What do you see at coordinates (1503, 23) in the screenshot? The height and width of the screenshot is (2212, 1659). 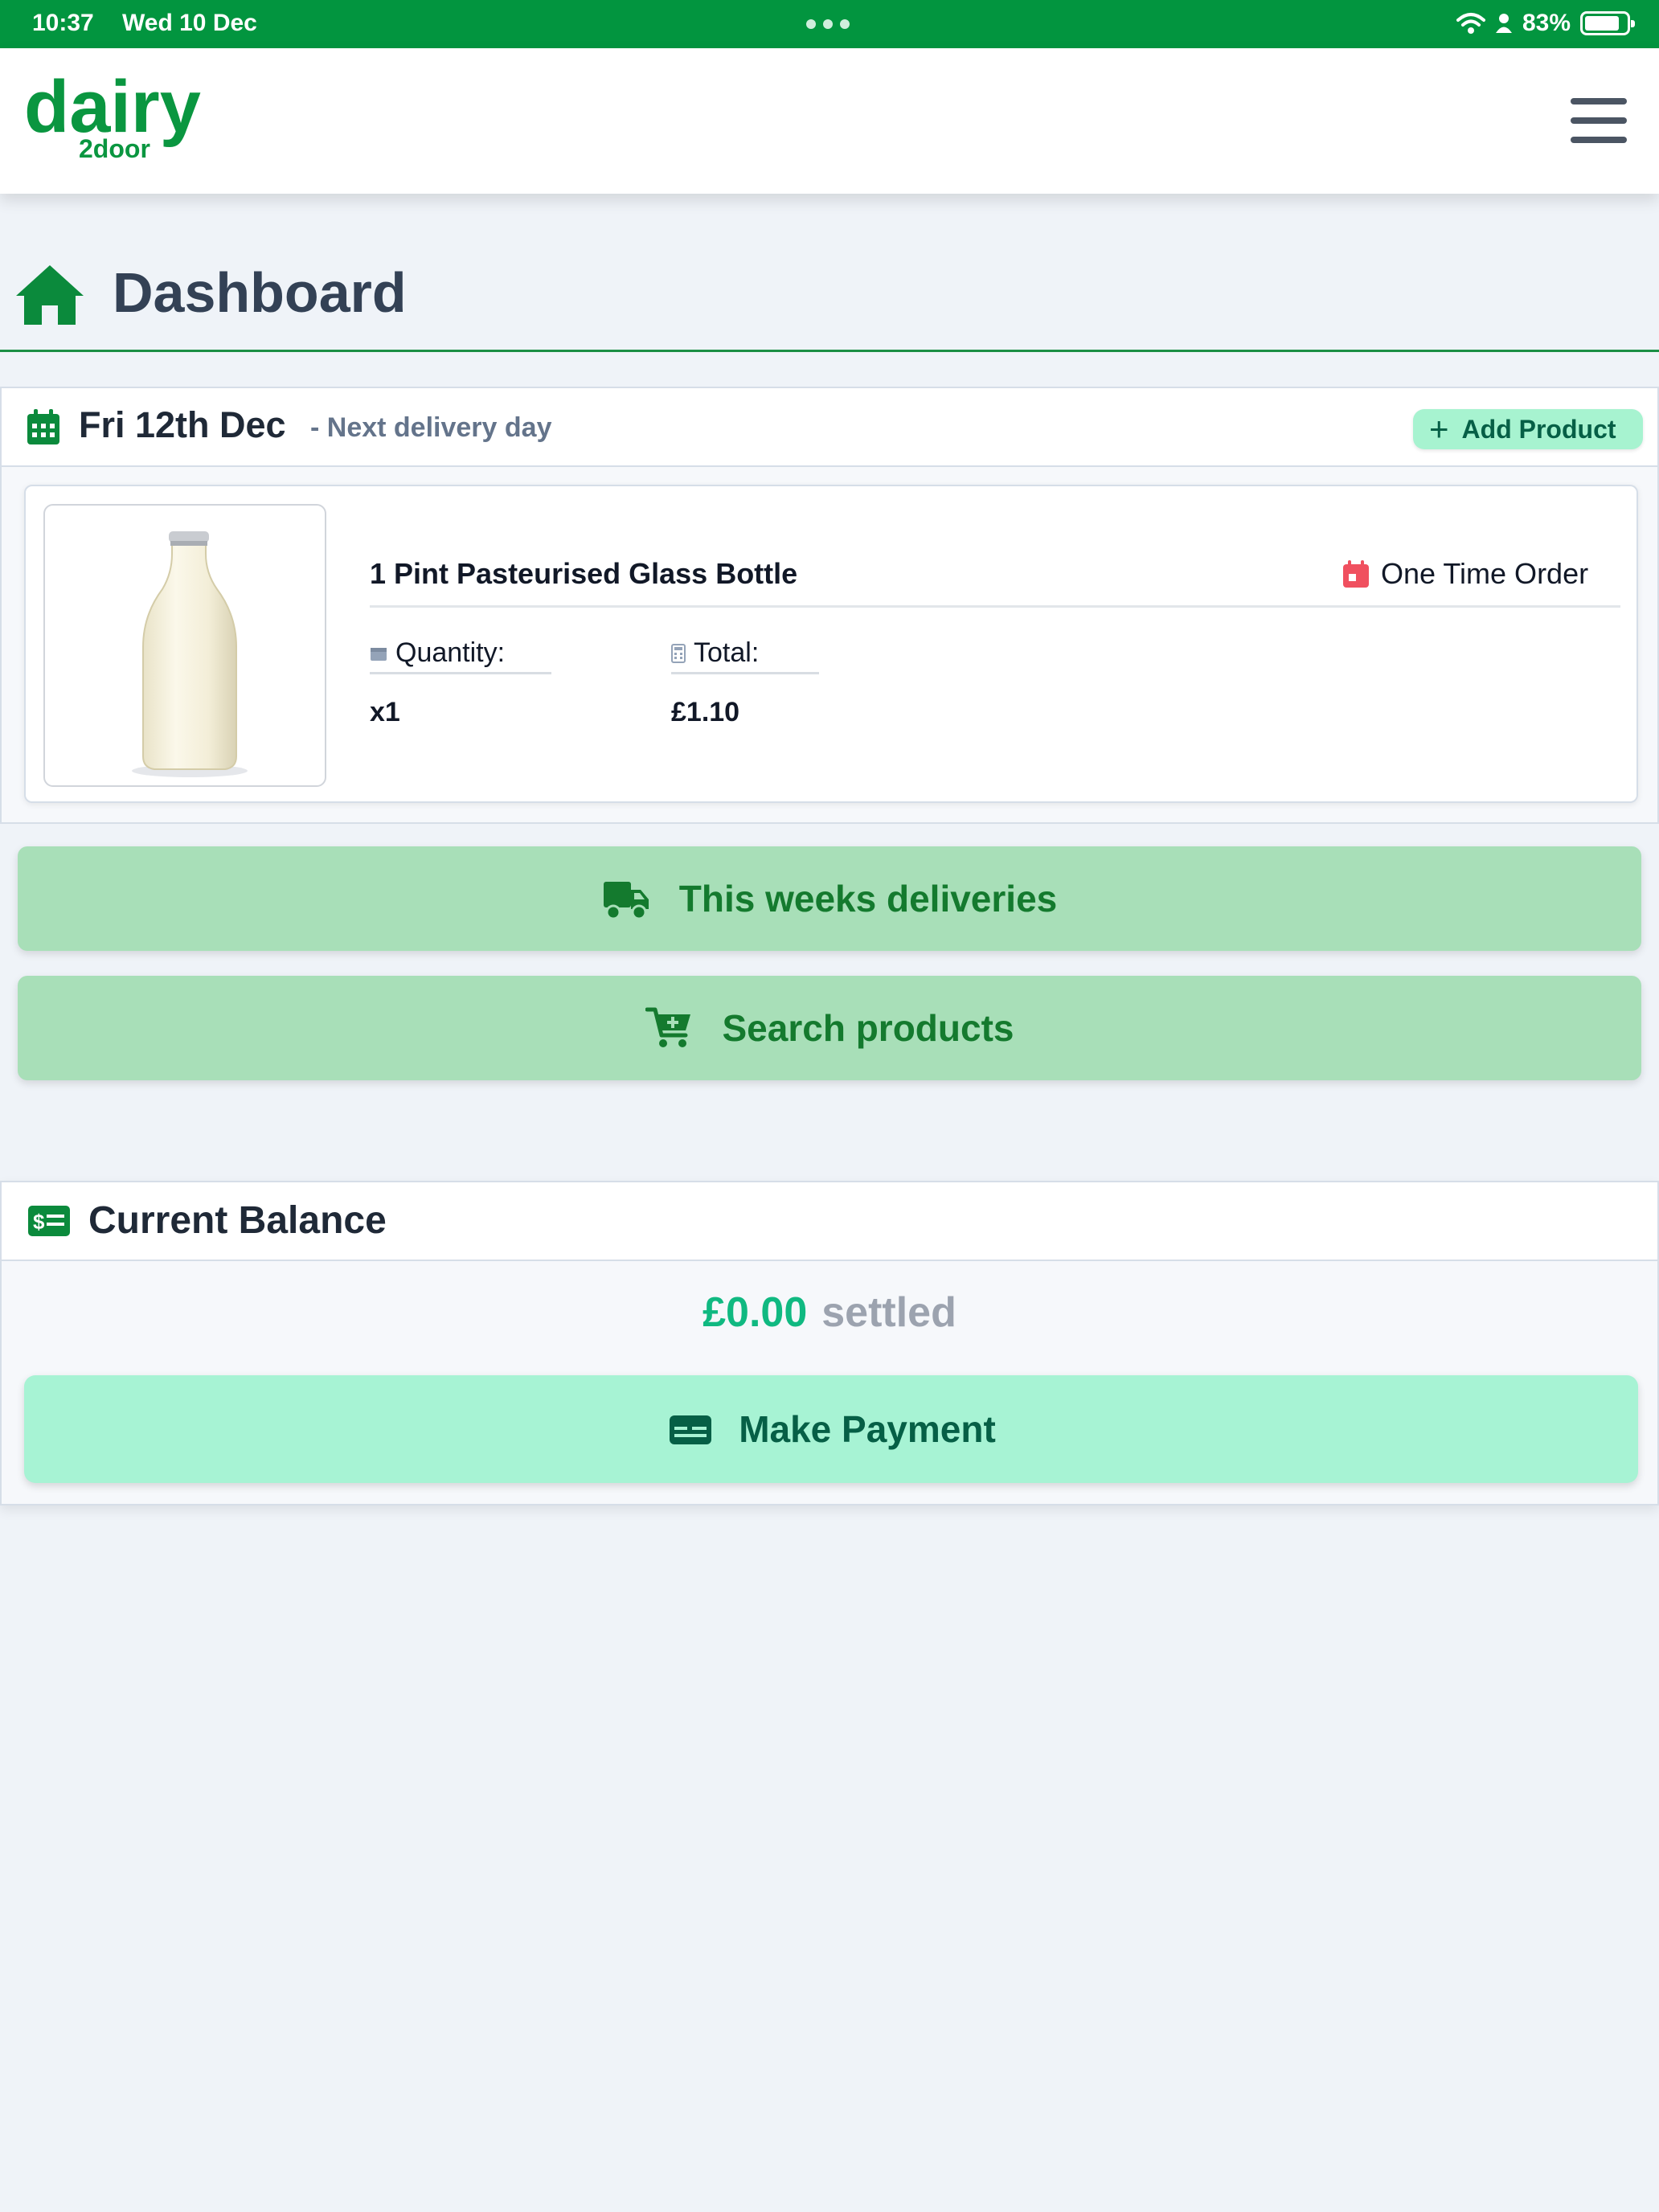 I see `person-icon` at bounding box center [1503, 23].